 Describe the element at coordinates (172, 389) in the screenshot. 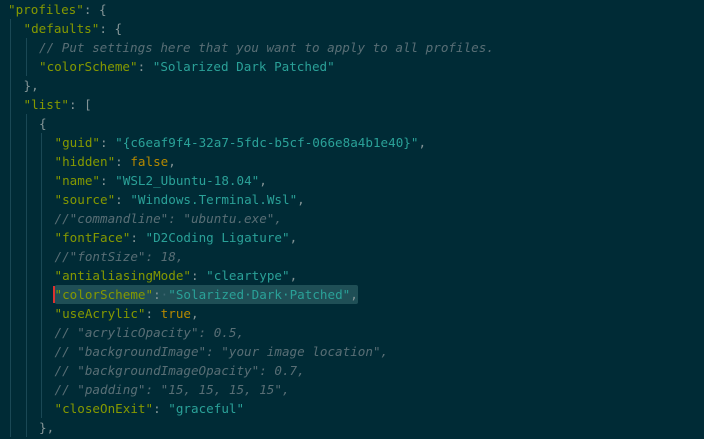

I see `code-token: // "padding": "15, 15, 15, 15",` at that location.